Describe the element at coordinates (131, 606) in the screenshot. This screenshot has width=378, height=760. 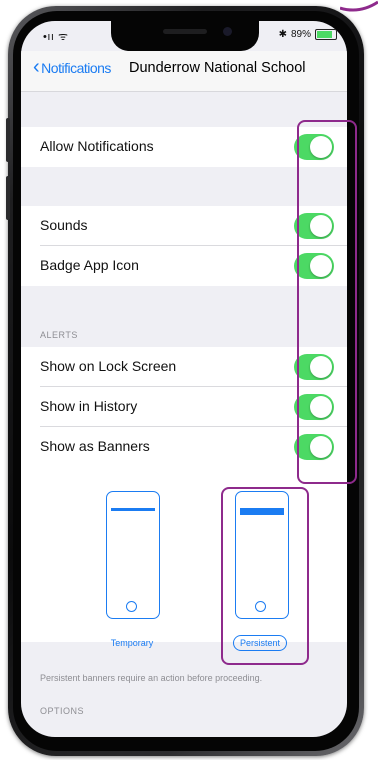
I see `home-button-icon` at that location.